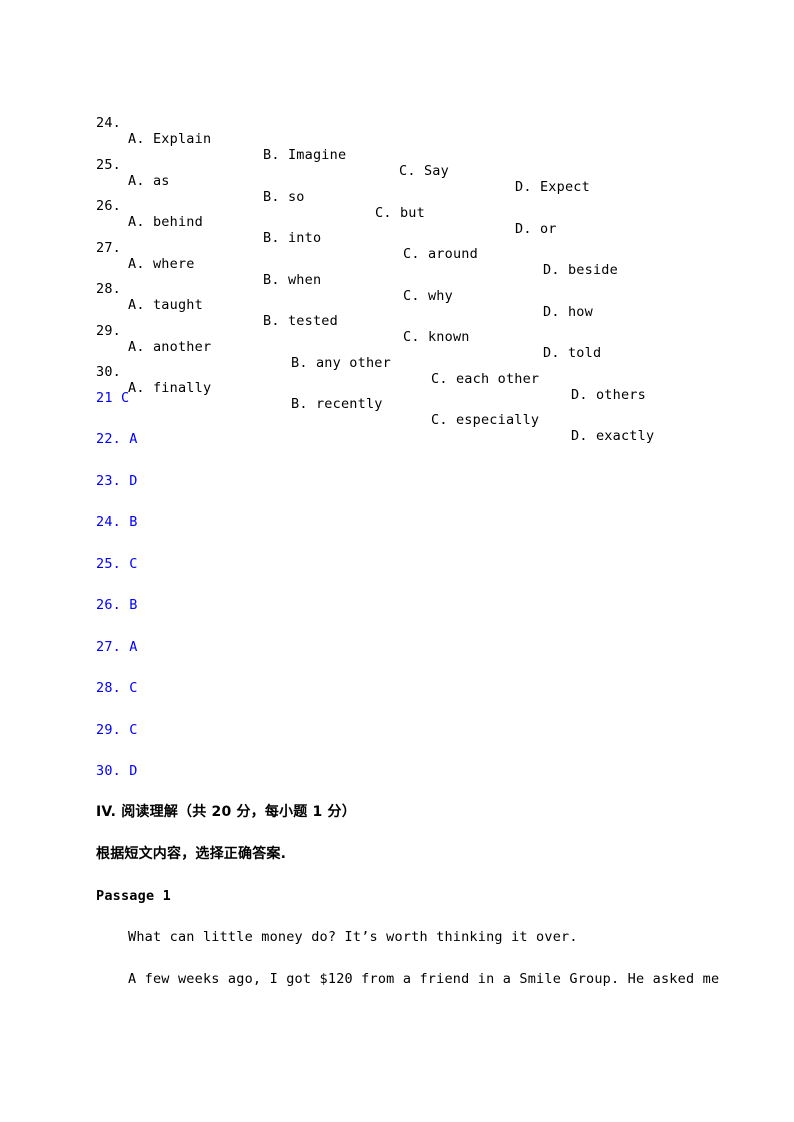 This screenshot has width=794, height=1122. Describe the element at coordinates (613, 436) in the screenshot. I see `option-d: D. exactly` at that location.